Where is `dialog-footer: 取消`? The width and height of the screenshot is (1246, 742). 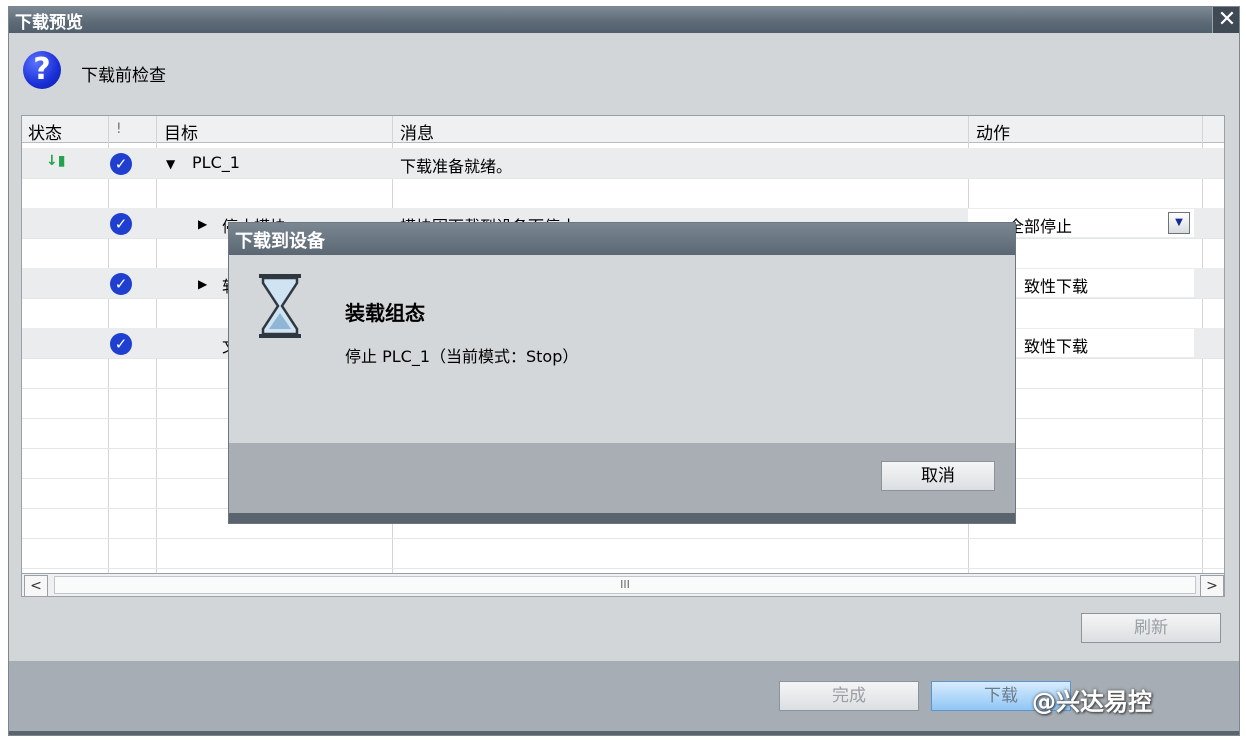
dialog-footer: 取消 is located at coordinates (622, 478).